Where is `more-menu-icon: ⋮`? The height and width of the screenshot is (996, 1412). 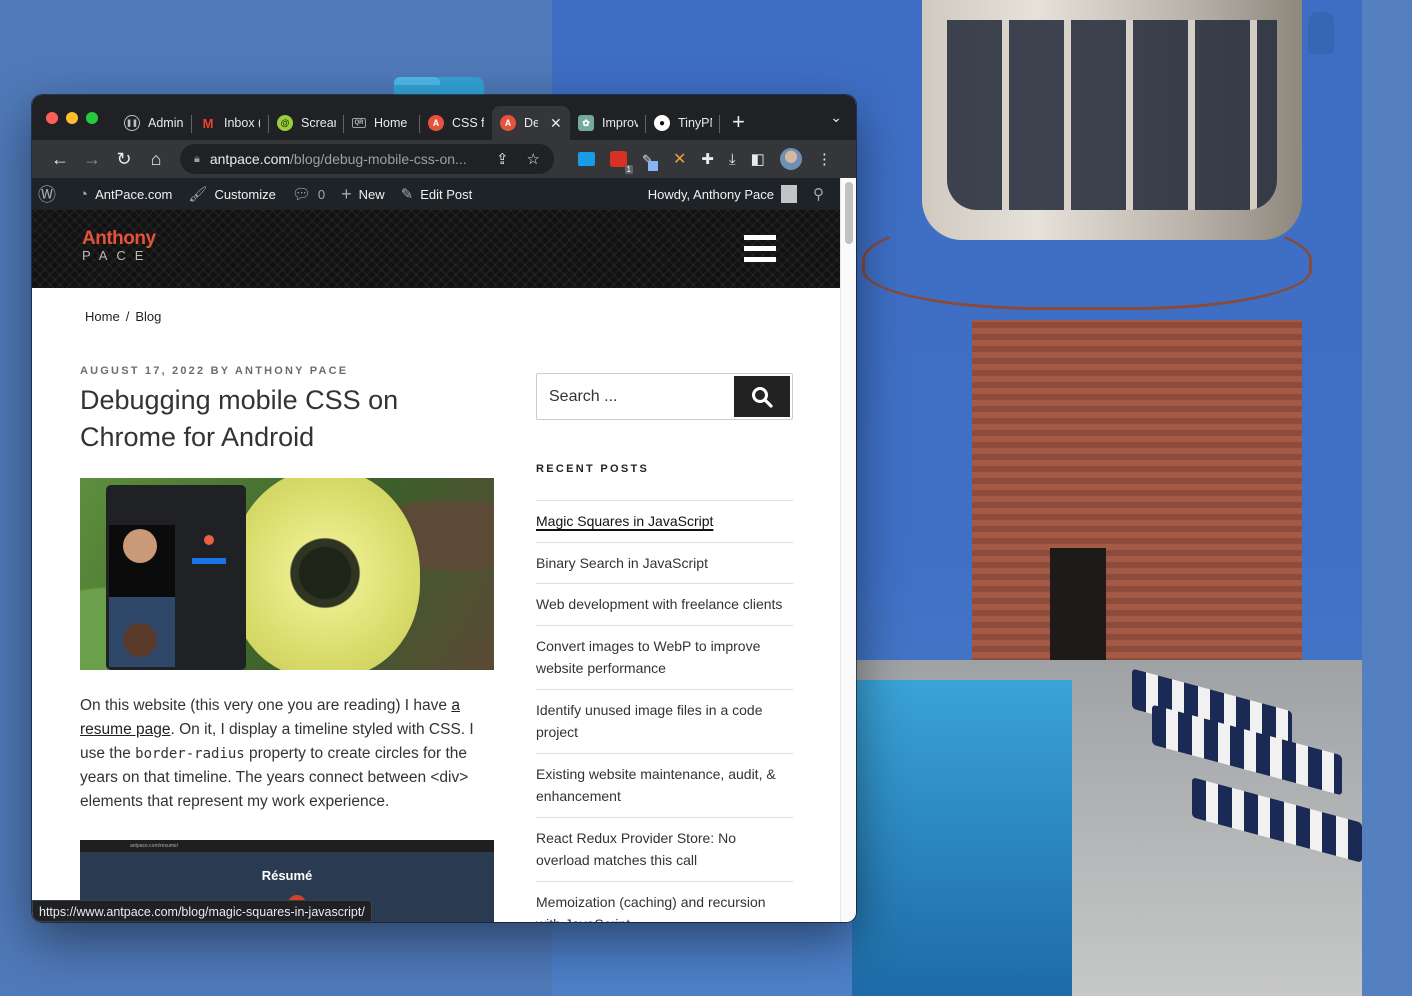 more-menu-icon: ⋮ is located at coordinates (824, 159).